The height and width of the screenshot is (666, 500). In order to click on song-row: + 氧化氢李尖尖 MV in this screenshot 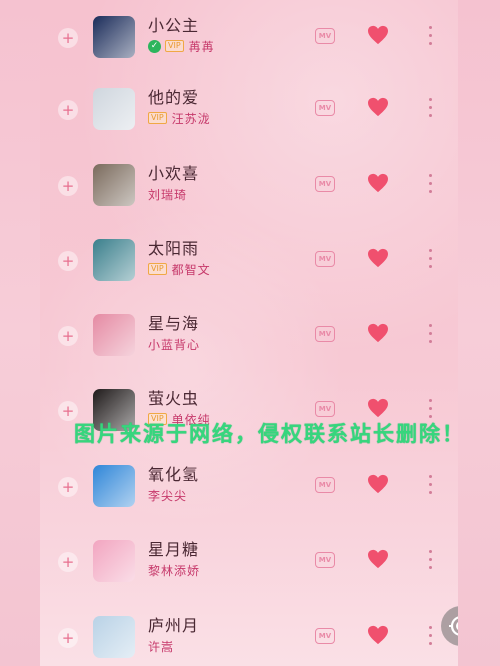, I will do `click(249, 486)`.